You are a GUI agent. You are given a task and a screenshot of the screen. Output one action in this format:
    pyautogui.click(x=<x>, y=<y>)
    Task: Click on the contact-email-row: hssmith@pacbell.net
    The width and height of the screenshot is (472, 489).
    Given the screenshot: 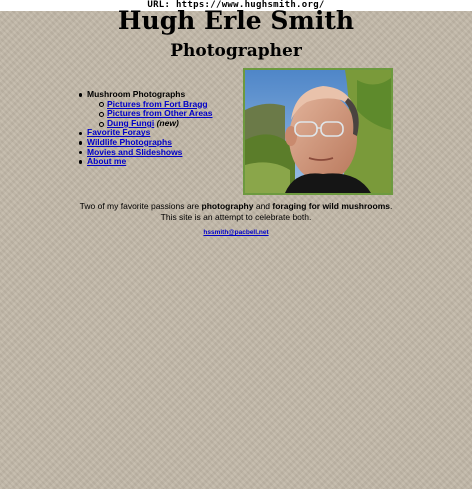 What is the action you would take?
    pyautogui.click(x=236, y=232)
    